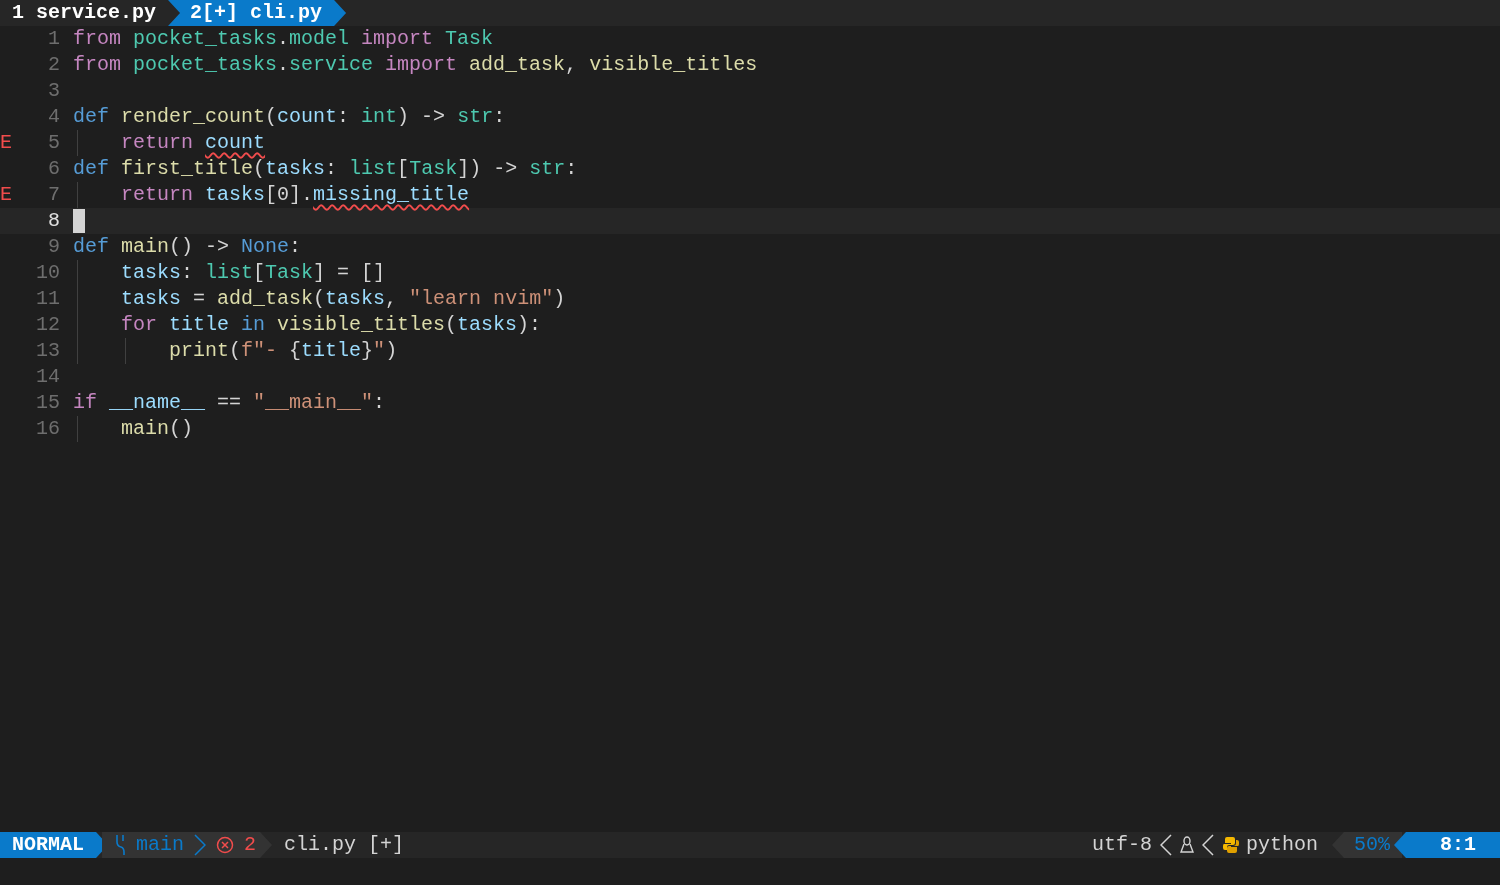 This screenshot has height=885, width=1500. Describe the element at coordinates (250, 845) in the screenshot. I see `error-count: 2` at that location.